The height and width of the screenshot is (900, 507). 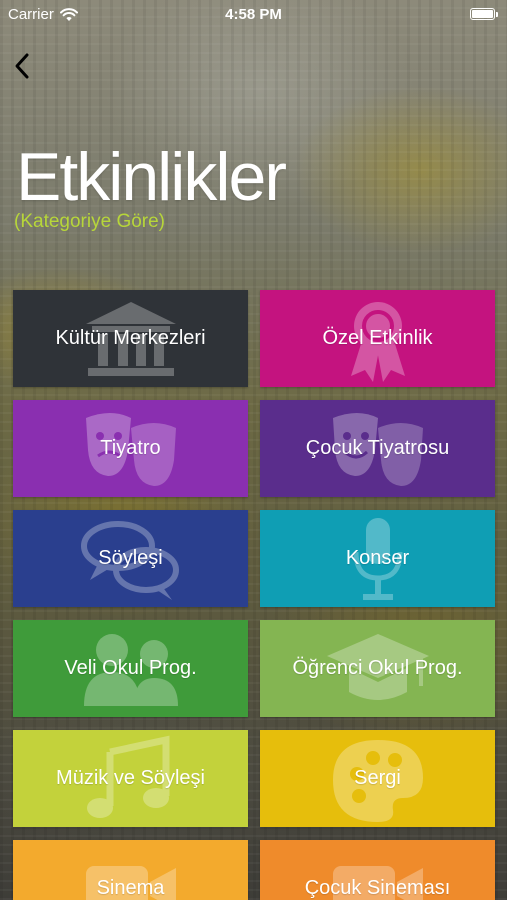 What do you see at coordinates (377, 888) in the screenshot?
I see `category-label: Çocuk Sineması` at bounding box center [377, 888].